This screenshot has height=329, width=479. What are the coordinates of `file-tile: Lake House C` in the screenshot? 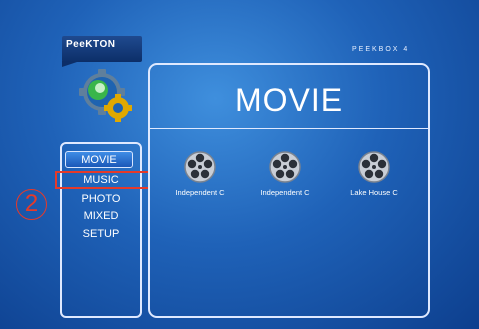 It's located at (374, 173).